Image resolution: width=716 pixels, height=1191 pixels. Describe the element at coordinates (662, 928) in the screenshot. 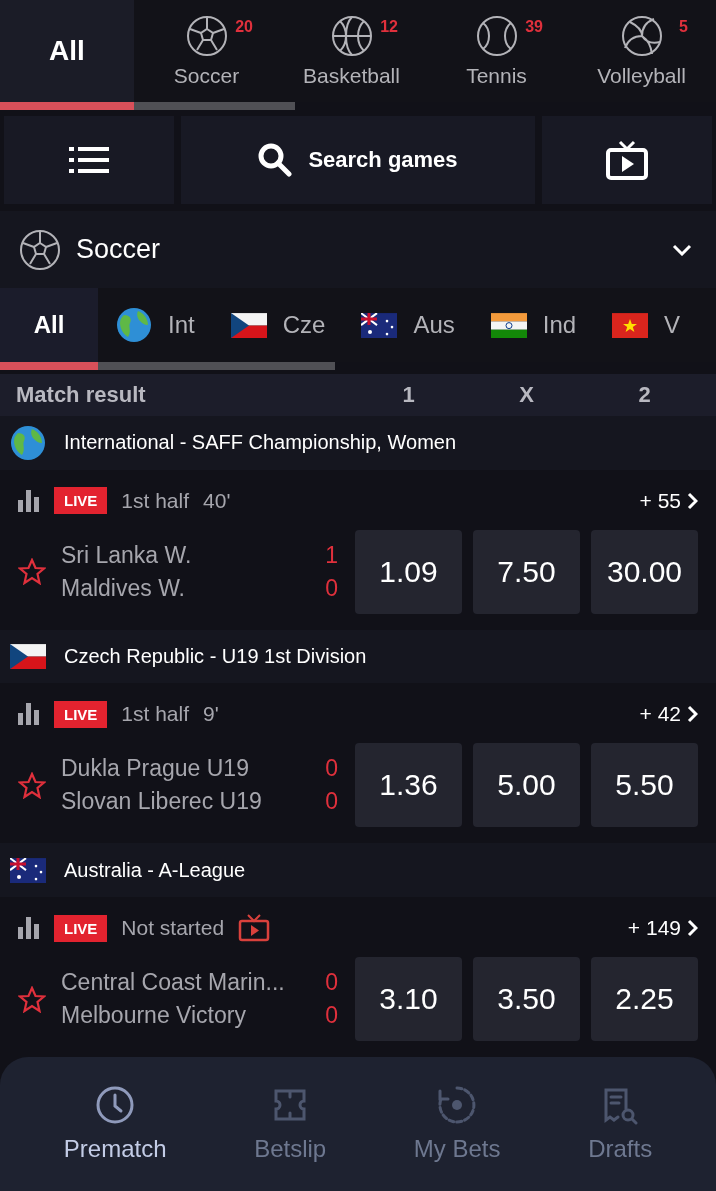

I see `more-markets-link: + 149` at that location.